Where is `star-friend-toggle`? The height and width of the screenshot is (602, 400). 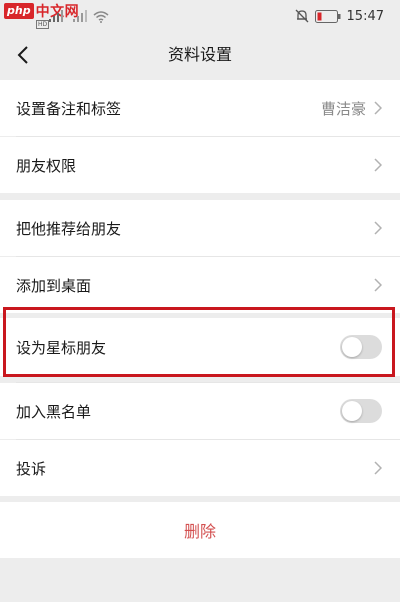 star-friend-toggle is located at coordinates (361, 347).